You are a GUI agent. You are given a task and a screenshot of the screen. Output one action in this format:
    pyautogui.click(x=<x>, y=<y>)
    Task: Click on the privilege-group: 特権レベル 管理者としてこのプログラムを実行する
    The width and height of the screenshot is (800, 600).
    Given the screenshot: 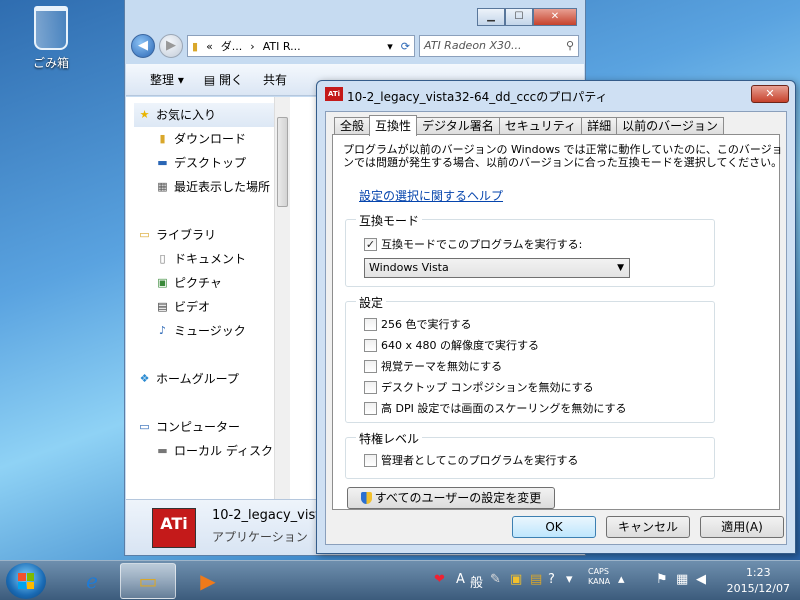 What is the action you would take?
    pyautogui.click(x=530, y=454)
    